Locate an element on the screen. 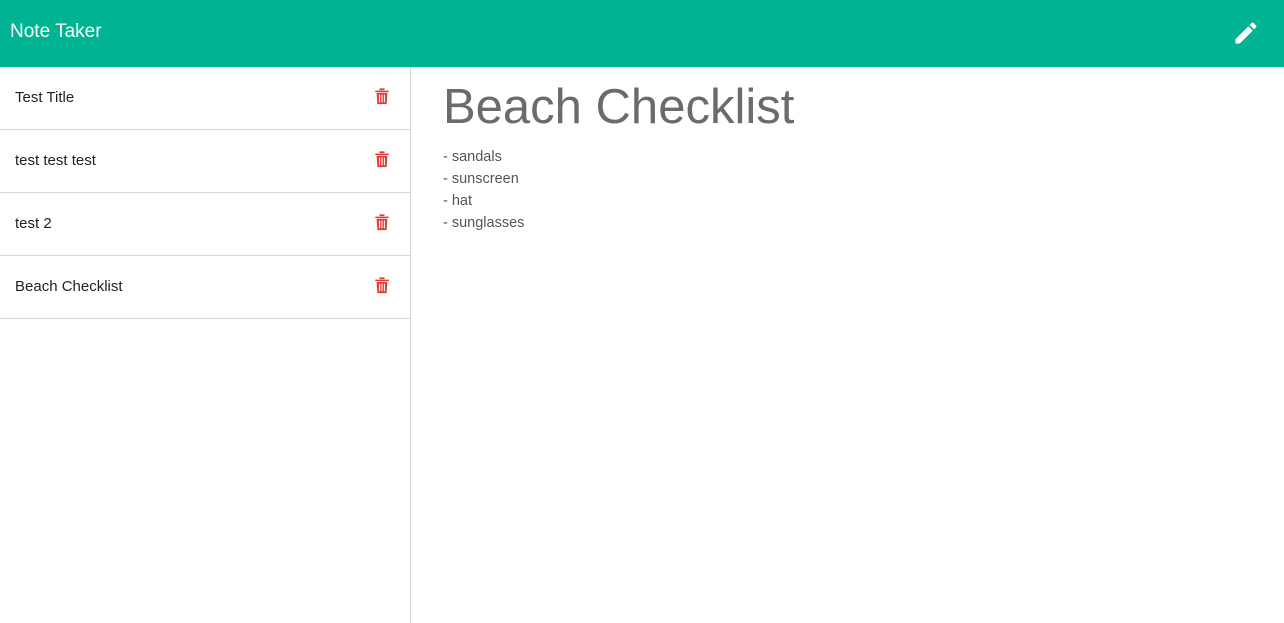 Image resolution: width=1284 pixels, height=623 pixels. list-item: Beach Checklist is located at coordinates (205, 287).